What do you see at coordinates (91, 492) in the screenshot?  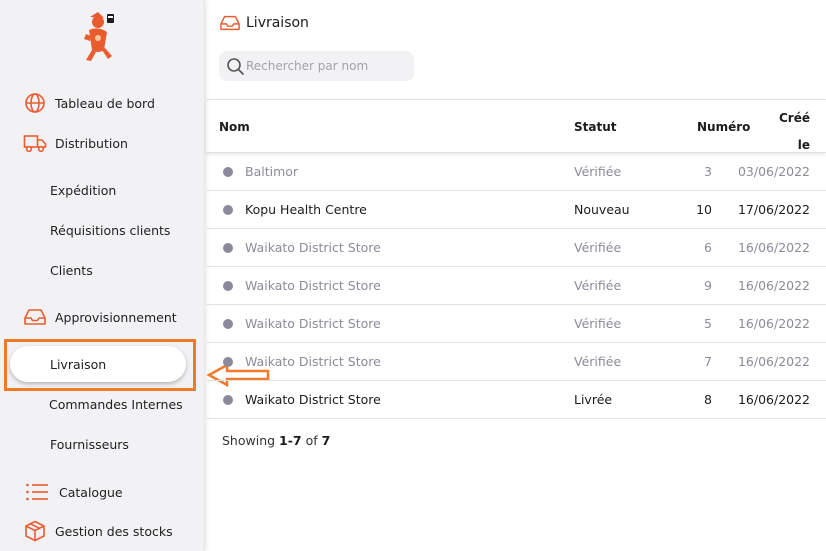 I see `sidebar-item-label: Catalogue` at bounding box center [91, 492].